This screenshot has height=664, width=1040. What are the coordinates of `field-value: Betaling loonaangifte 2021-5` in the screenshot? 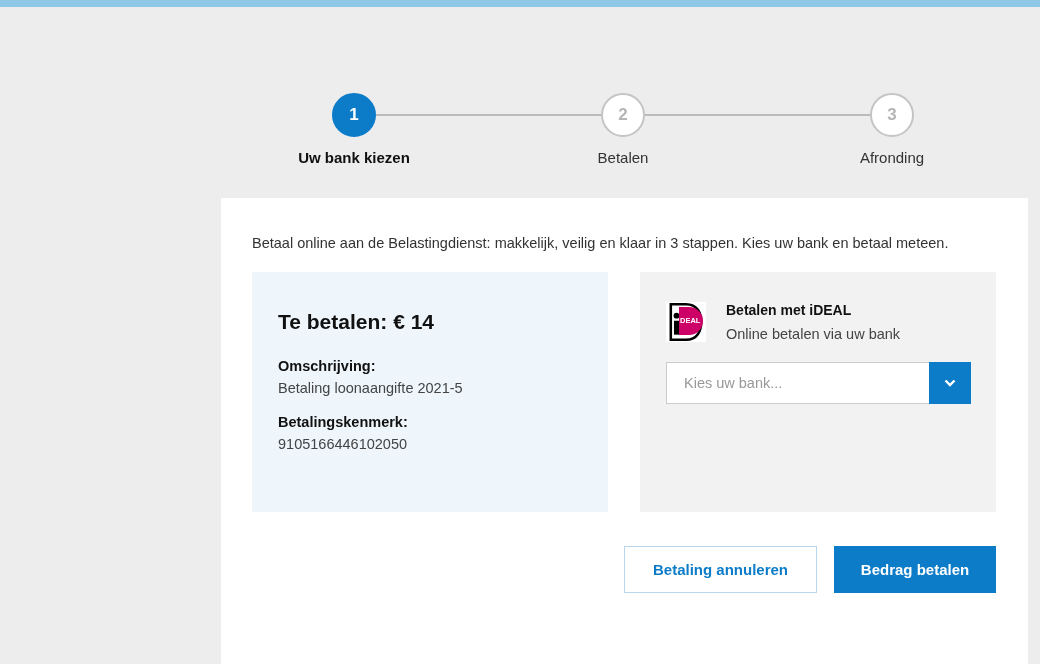 It's located at (371, 388).